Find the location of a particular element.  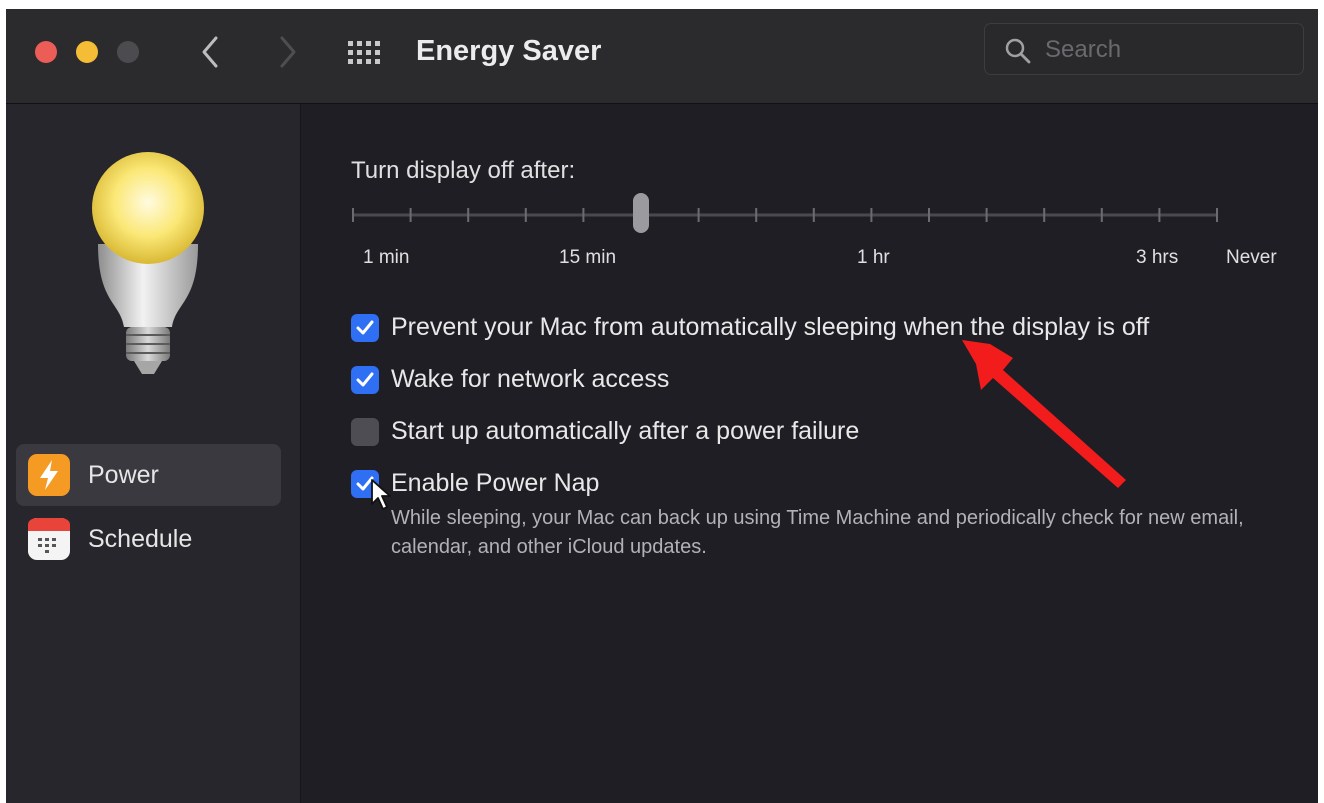

window-title: Energy Saver is located at coordinates (509, 51).